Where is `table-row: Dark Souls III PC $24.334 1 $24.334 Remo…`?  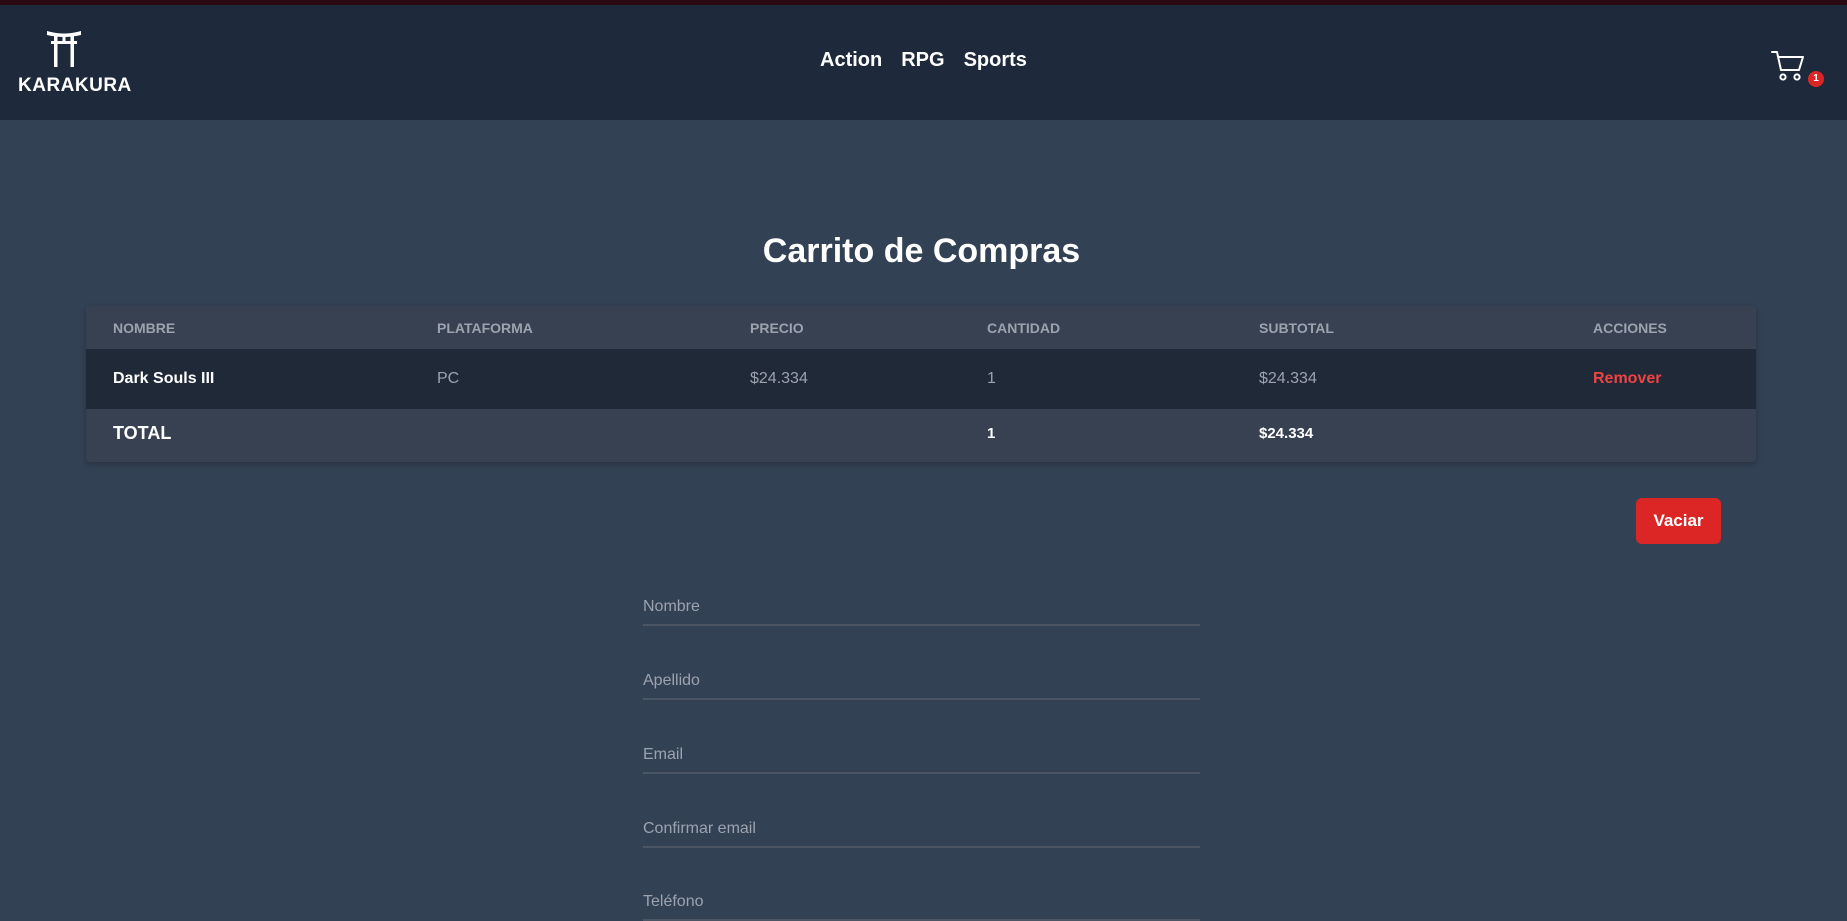 table-row: Dark Souls III PC $24.334 1 $24.334 Remo… is located at coordinates (921, 379).